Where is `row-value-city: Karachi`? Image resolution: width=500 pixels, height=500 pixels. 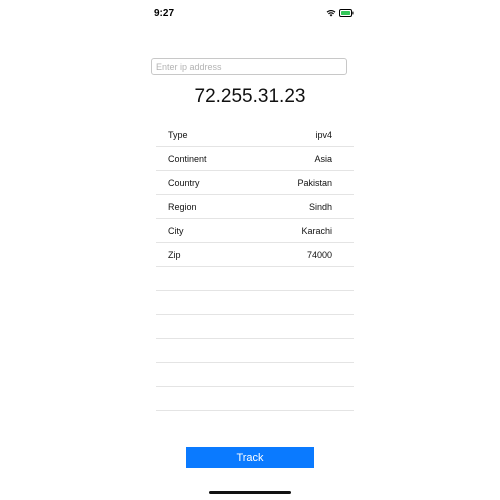
row-value-city: Karachi is located at coordinates (316, 231).